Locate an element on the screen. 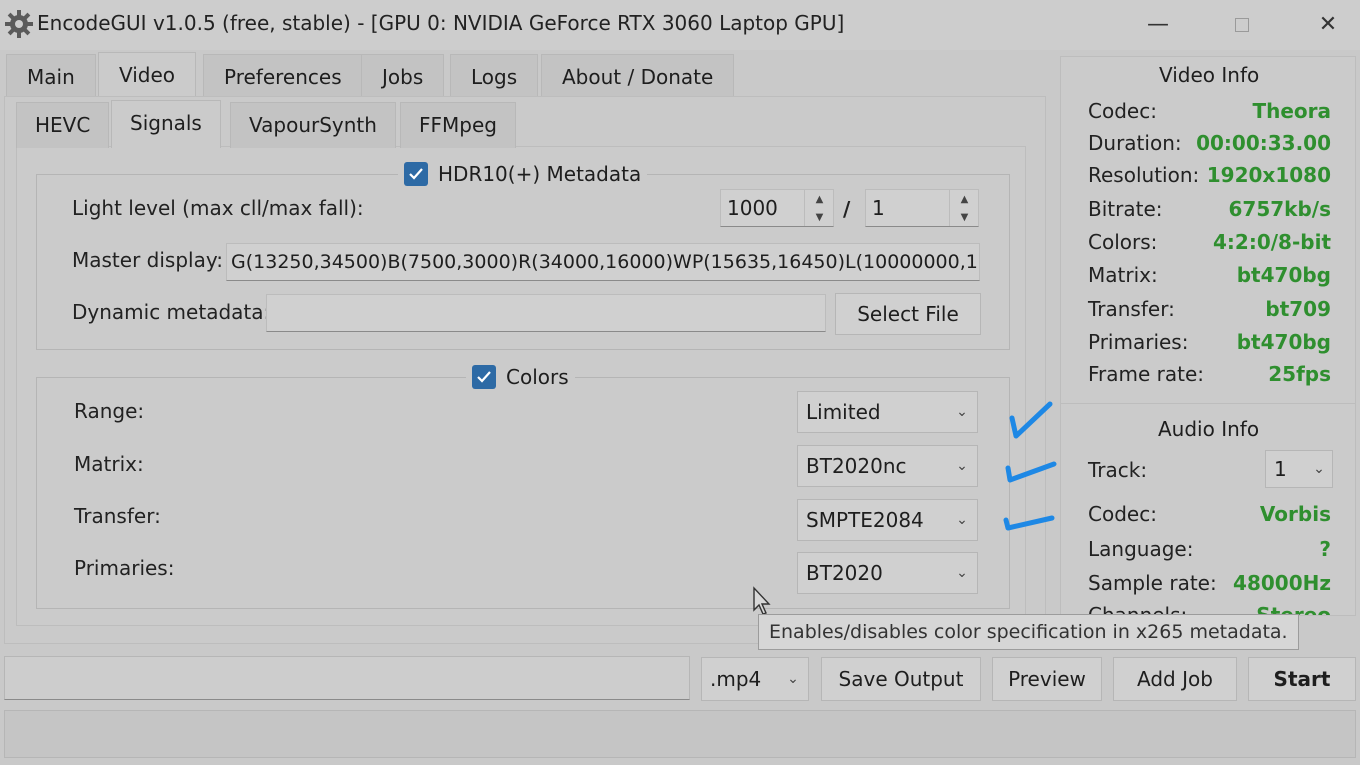  duration-label: Duration: is located at coordinates (1135, 143).